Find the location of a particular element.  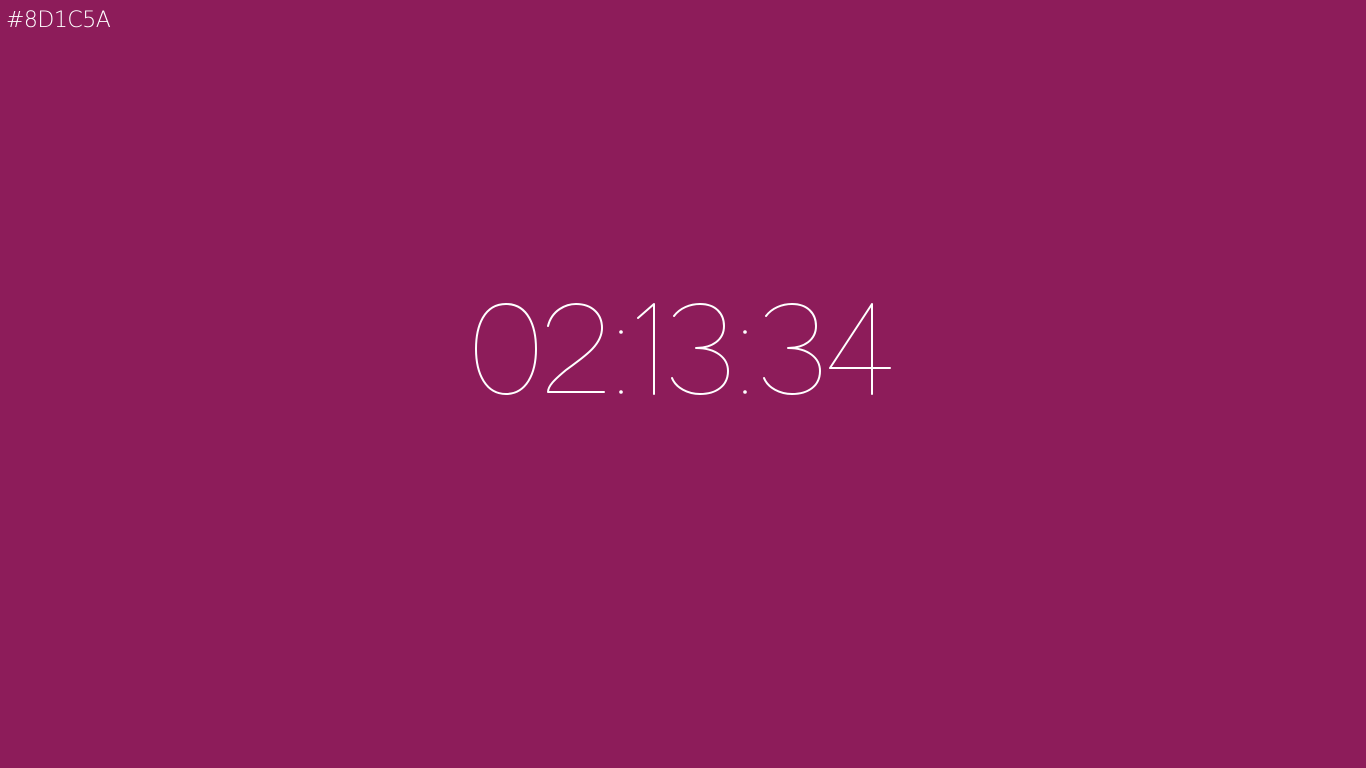

clock-time-glyphs is located at coordinates (683, 349).